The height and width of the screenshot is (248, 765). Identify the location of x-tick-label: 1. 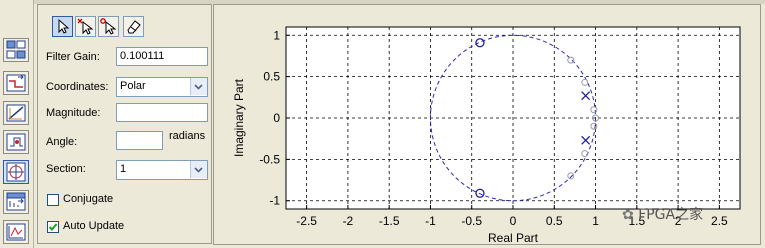
(595, 221).